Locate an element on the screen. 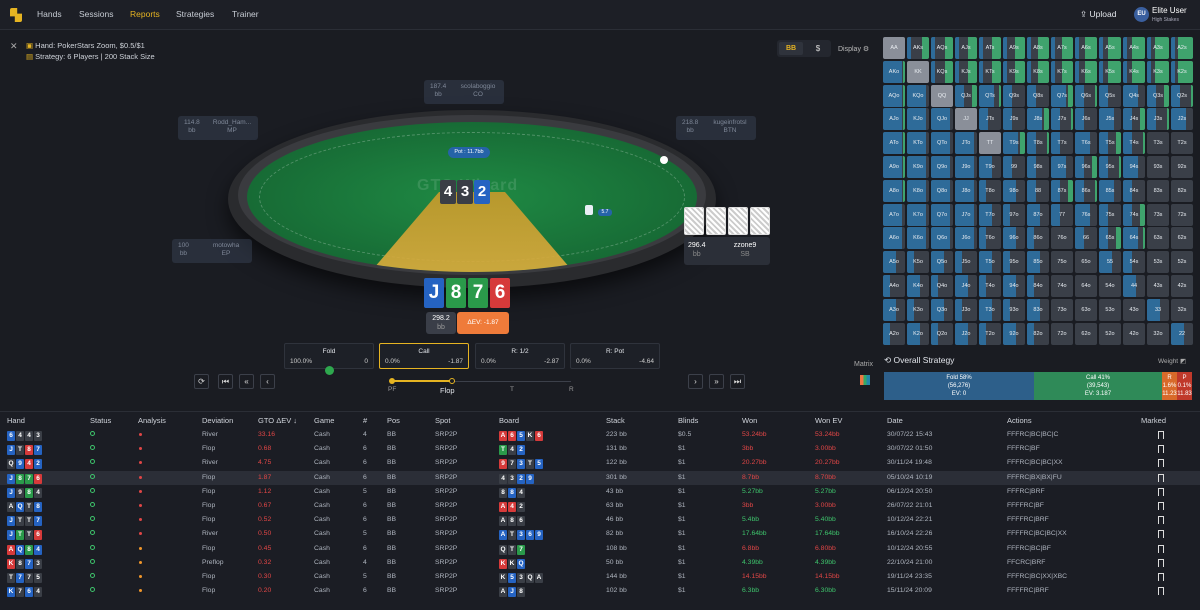  column-header: Won EV is located at coordinates (828, 420).